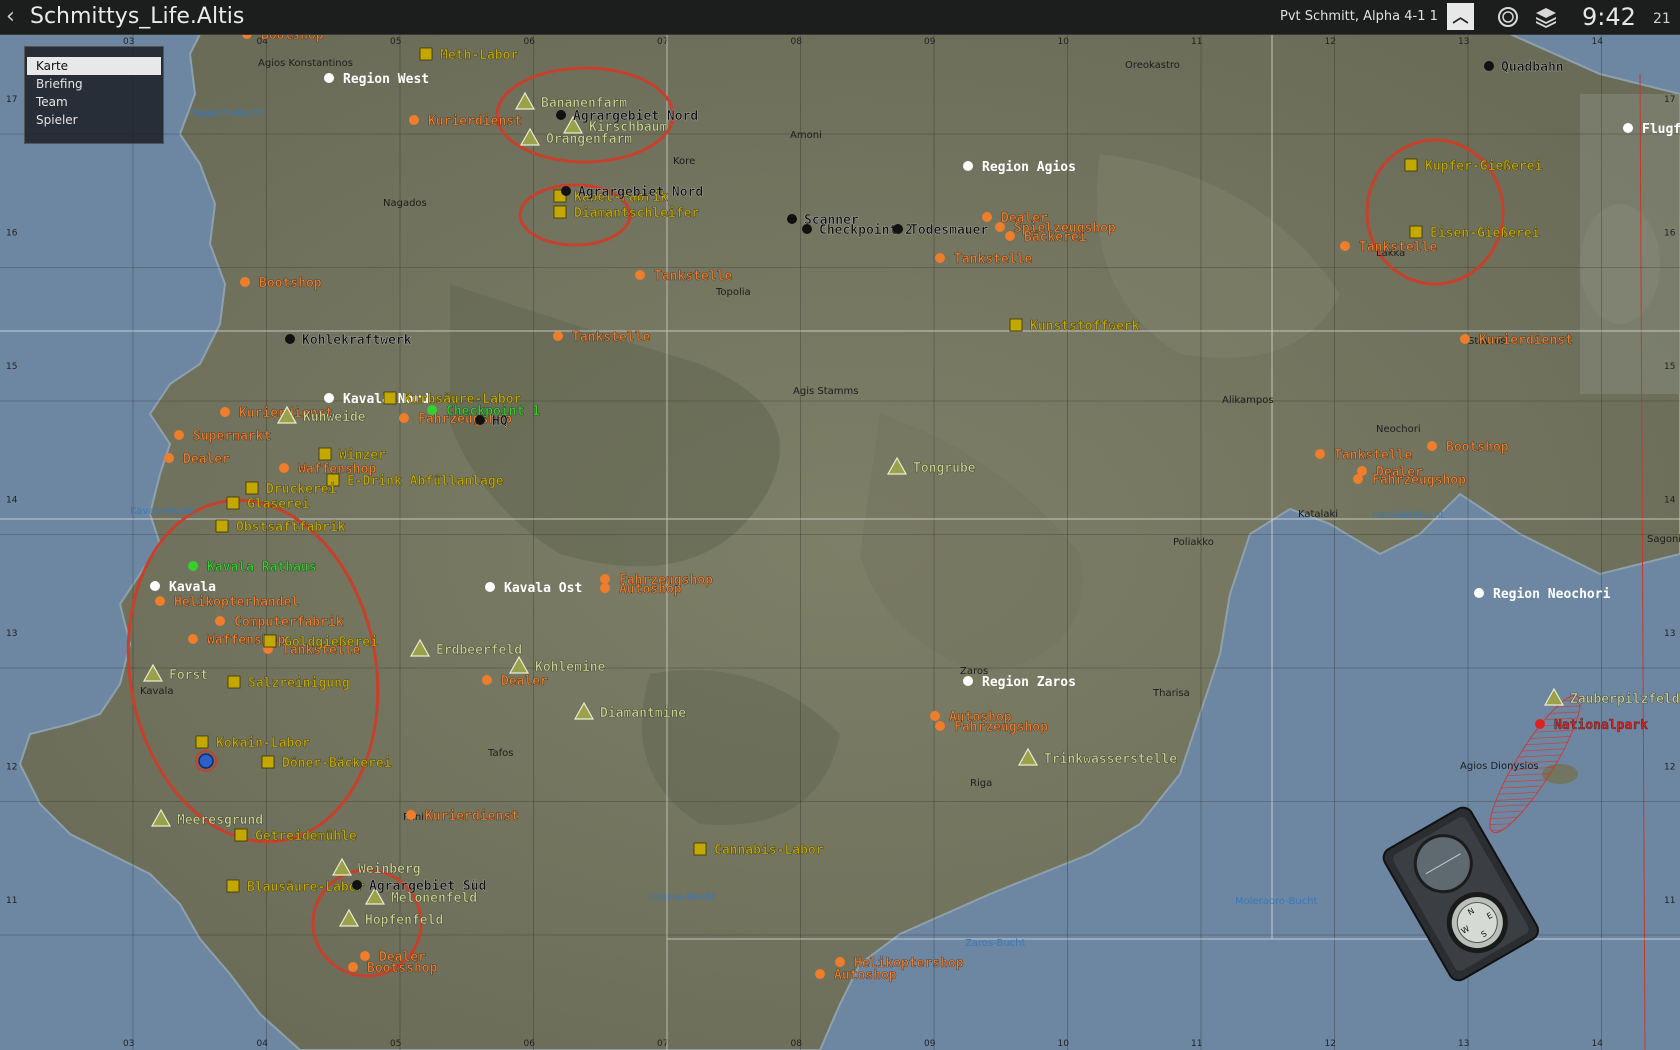 The image size is (1680, 1050). What do you see at coordinates (1499, 766) in the screenshot?
I see `town-label: Agios Dionysios` at bounding box center [1499, 766].